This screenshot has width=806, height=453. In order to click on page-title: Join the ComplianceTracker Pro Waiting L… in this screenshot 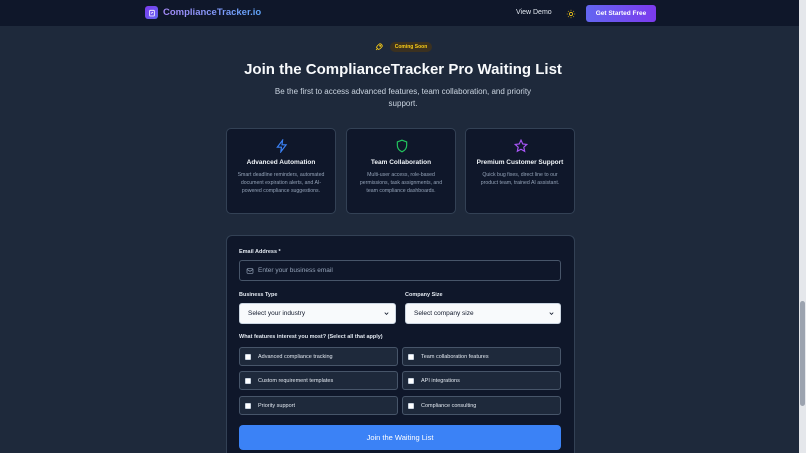, I will do `click(403, 69)`.